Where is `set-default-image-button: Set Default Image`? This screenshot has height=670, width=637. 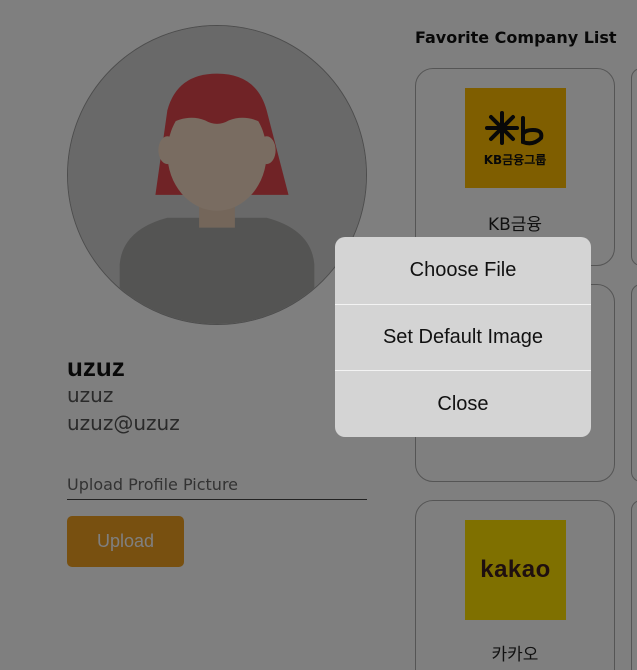
set-default-image-button: Set Default Image is located at coordinates (463, 337).